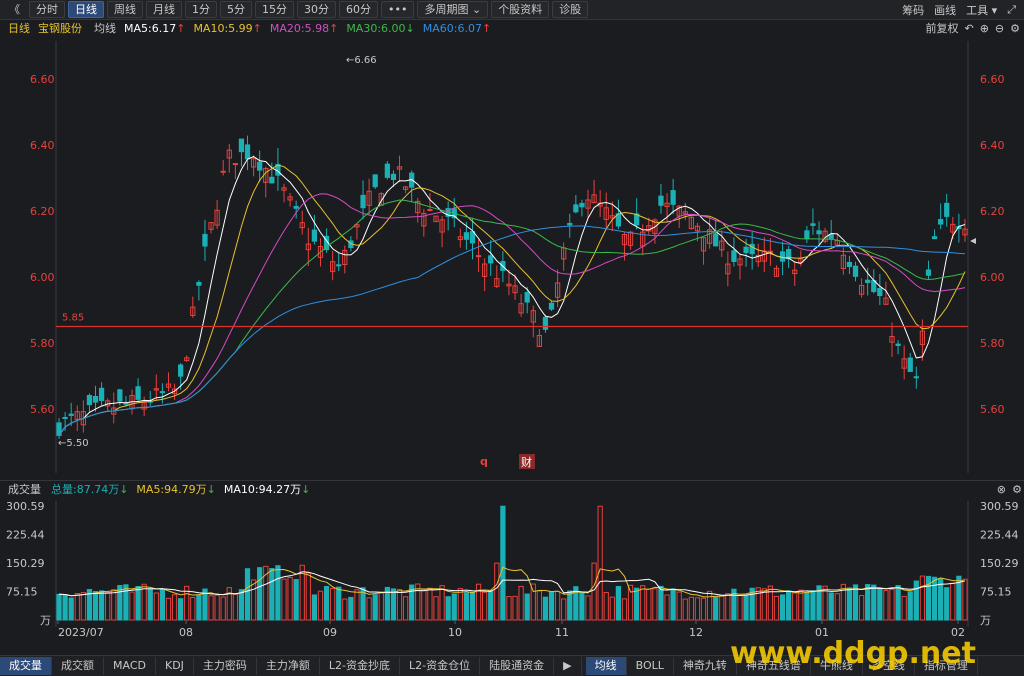 This screenshot has height=676, width=1024. What do you see at coordinates (999, 28) in the screenshot?
I see `zoom-out-icon: ⊖` at bounding box center [999, 28].